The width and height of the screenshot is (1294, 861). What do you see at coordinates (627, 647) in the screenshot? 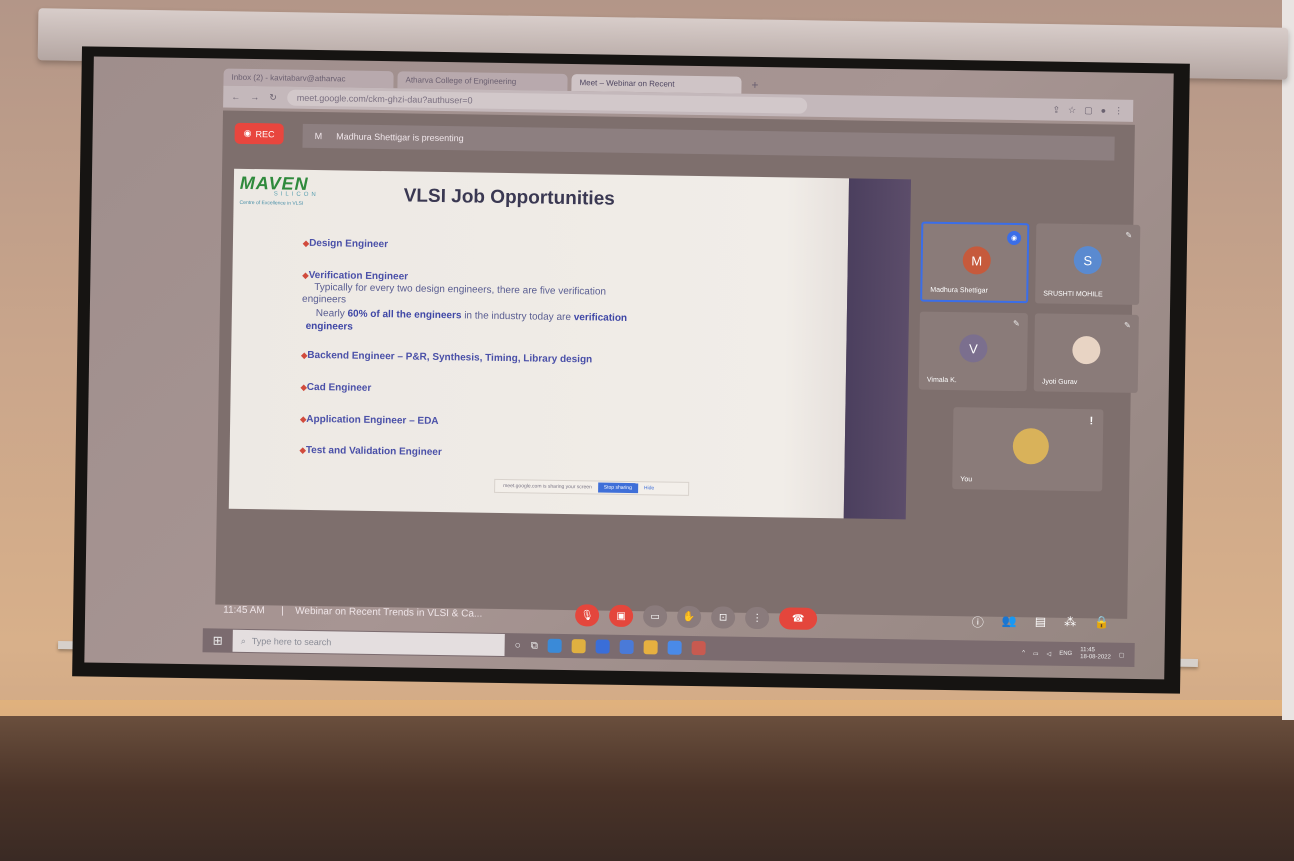
I see `app-icon` at bounding box center [627, 647].